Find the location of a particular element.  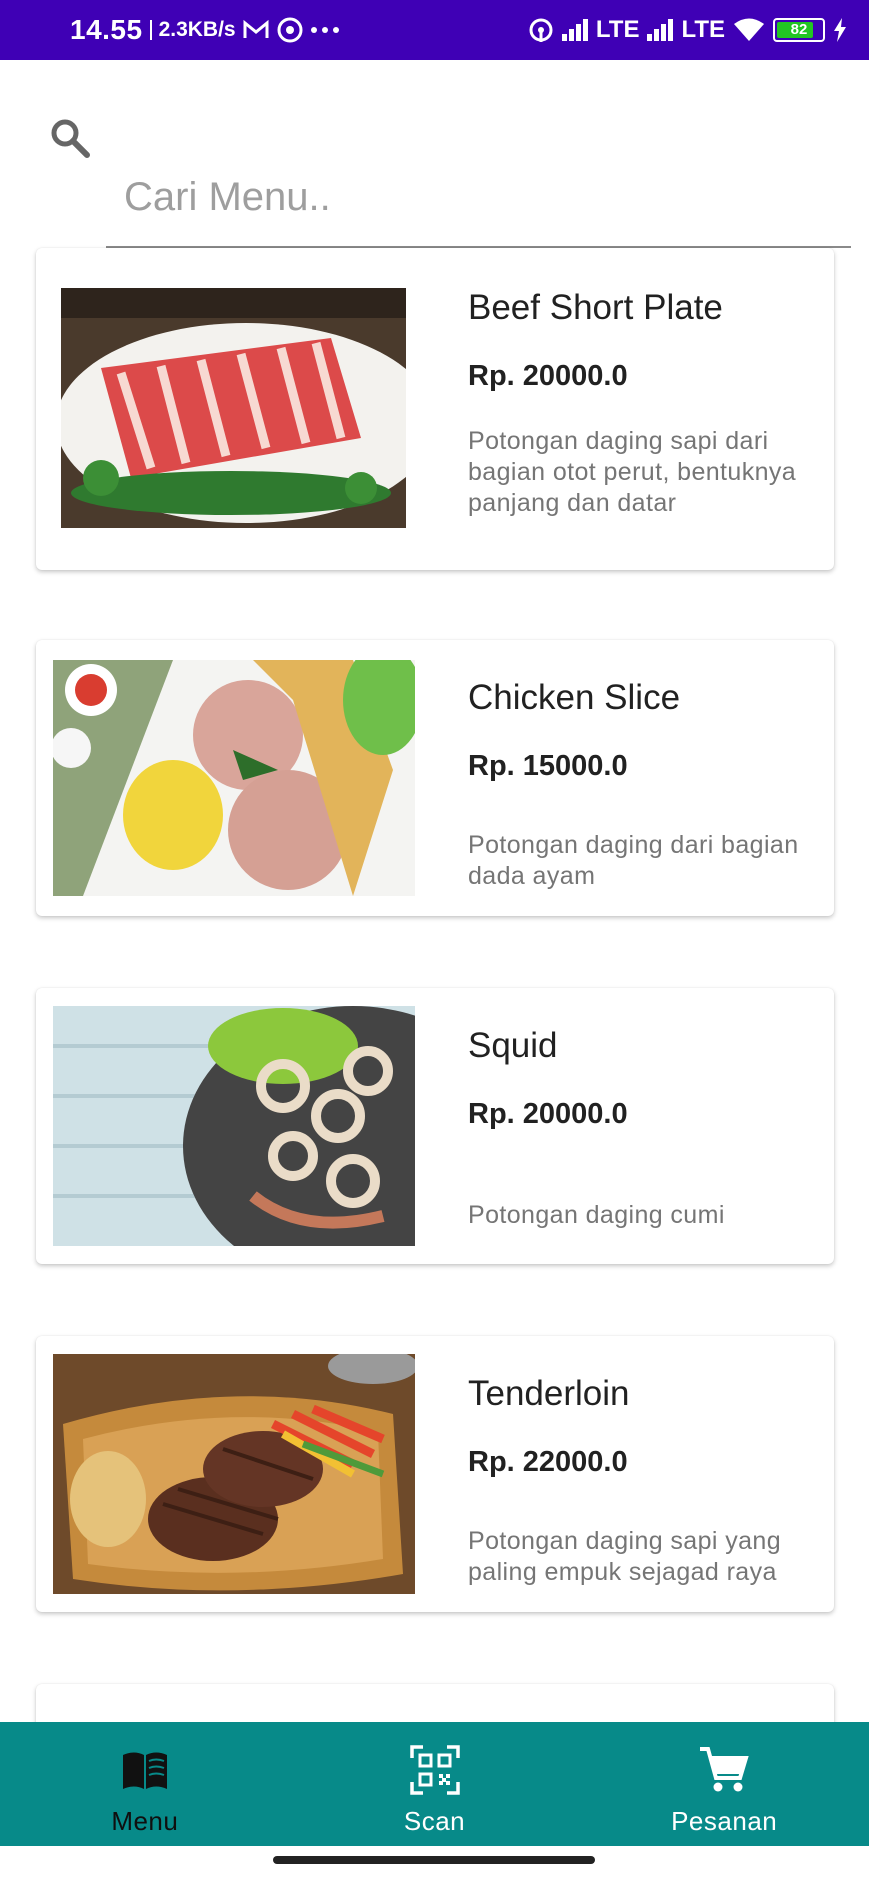

nav-item-pesanan: Pesanan is located at coordinates (724, 1784).